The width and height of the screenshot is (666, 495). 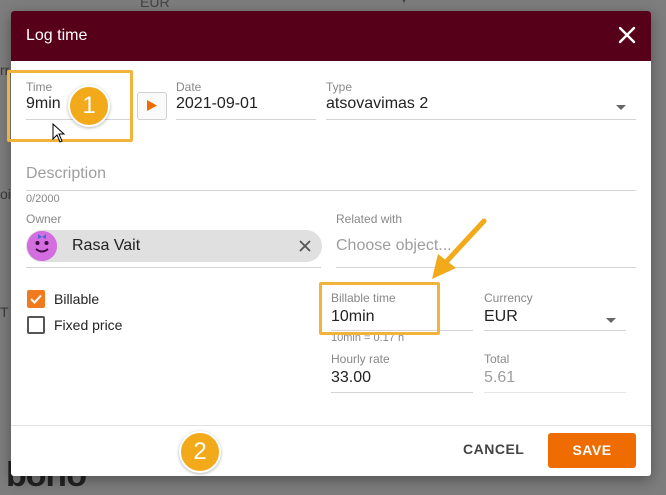 What do you see at coordinates (305, 246) in the screenshot?
I see `remove-owner-icon` at bounding box center [305, 246].